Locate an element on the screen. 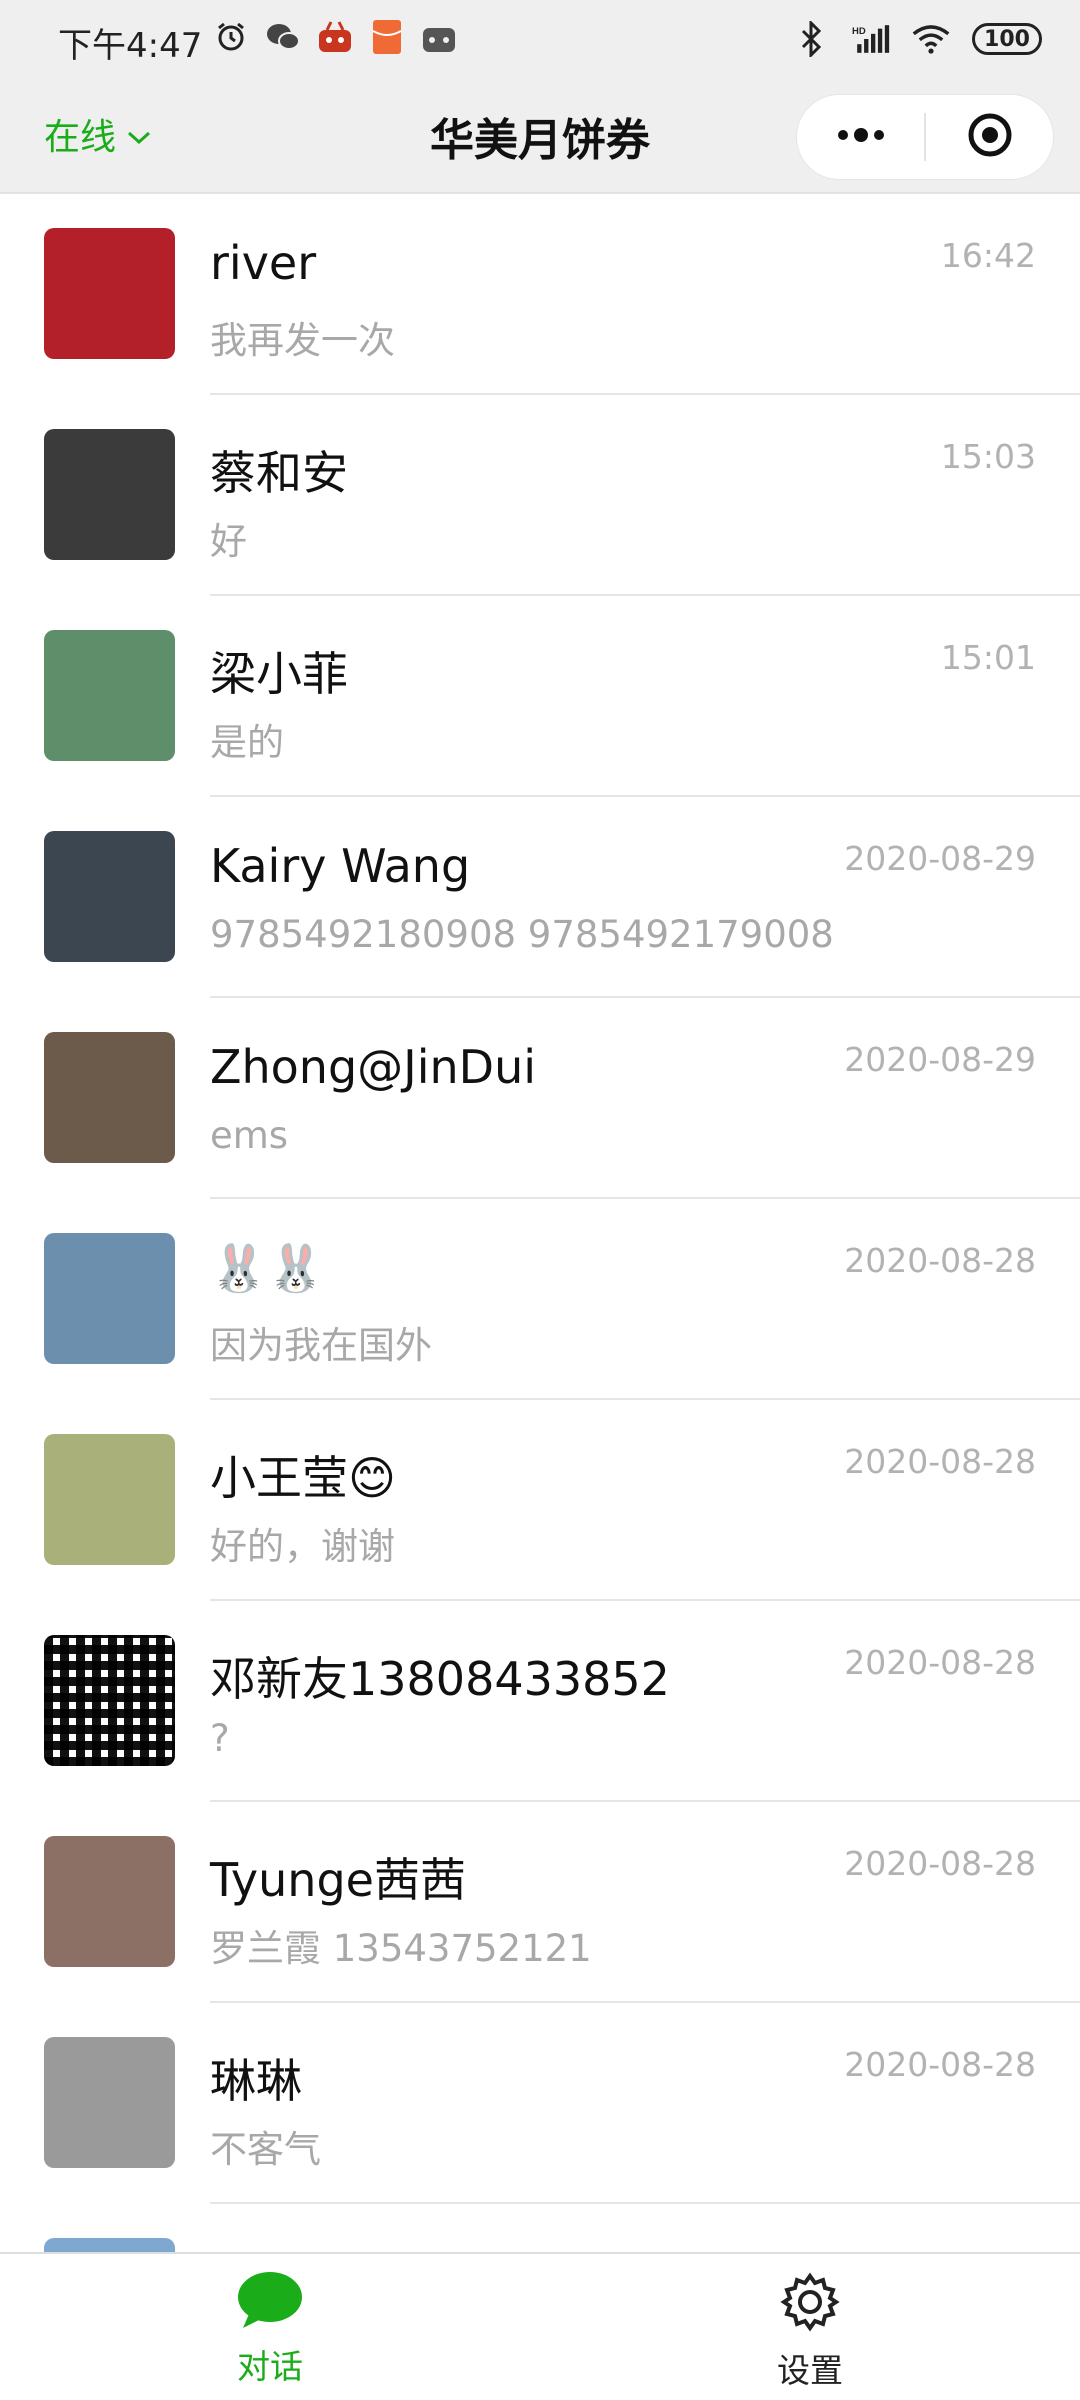 The width and height of the screenshot is (1080, 2400). wifi-icon is located at coordinates (931, 39).